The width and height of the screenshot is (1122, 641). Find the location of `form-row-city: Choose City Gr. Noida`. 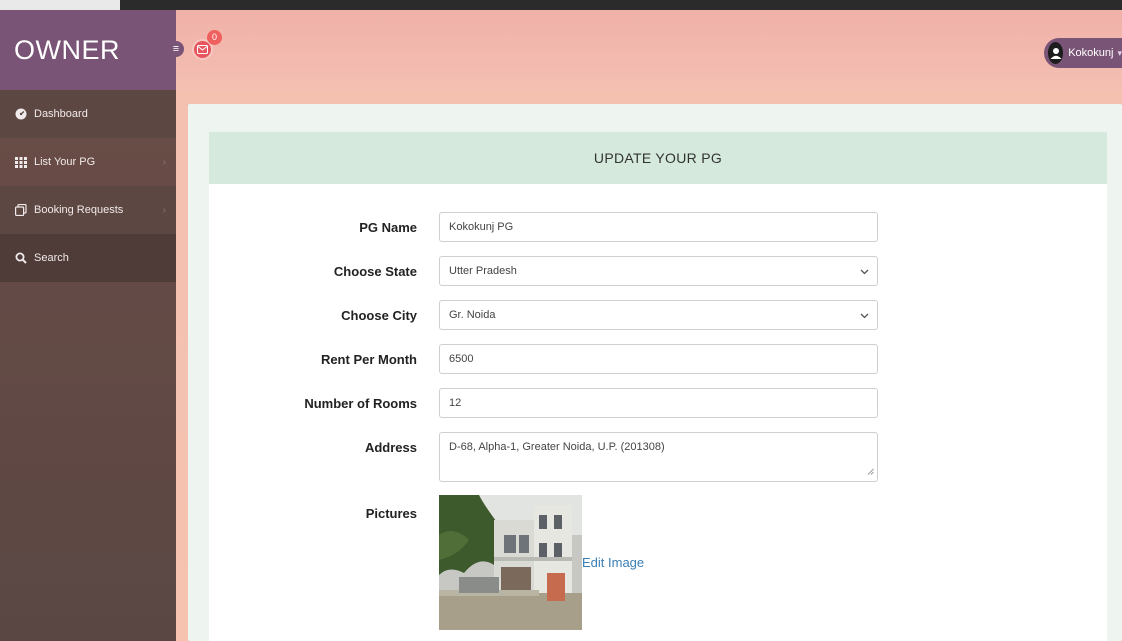

form-row-city: Choose City Gr. Noida is located at coordinates (658, 315).